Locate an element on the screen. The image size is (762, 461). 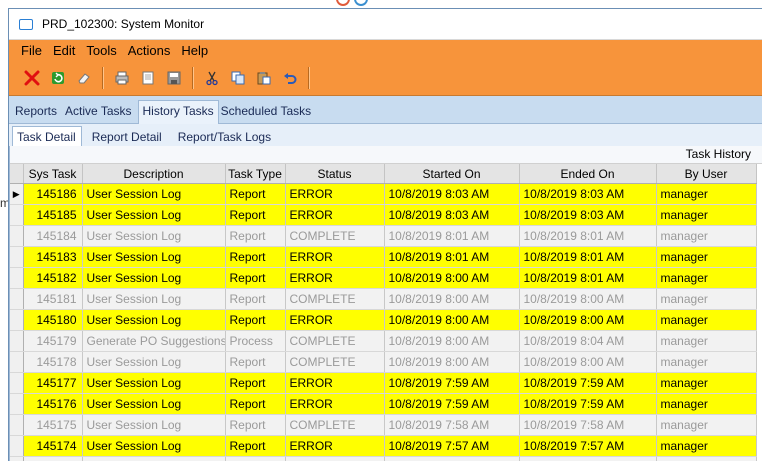
delete-icon is located at coordinates (32, 78).